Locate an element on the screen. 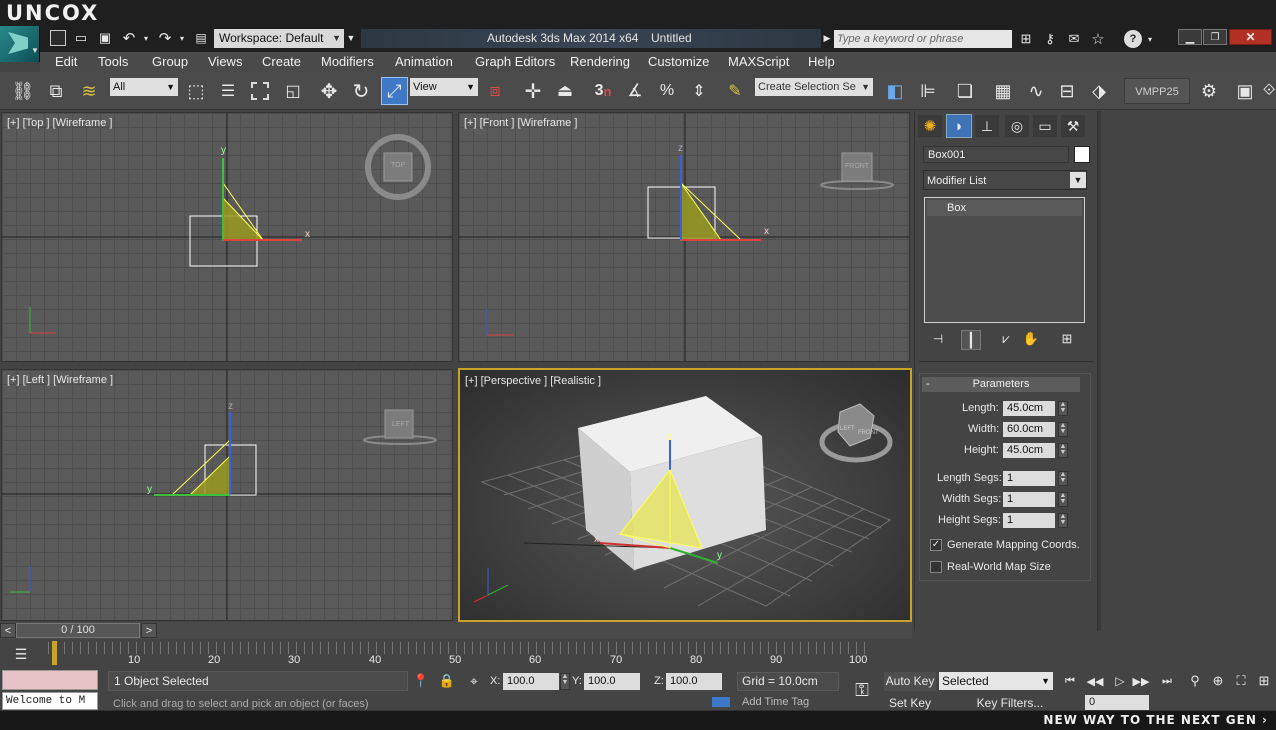 This screenshot has width=1276, height=730. menu-edit: Edit is located at coordinates (66, 62).